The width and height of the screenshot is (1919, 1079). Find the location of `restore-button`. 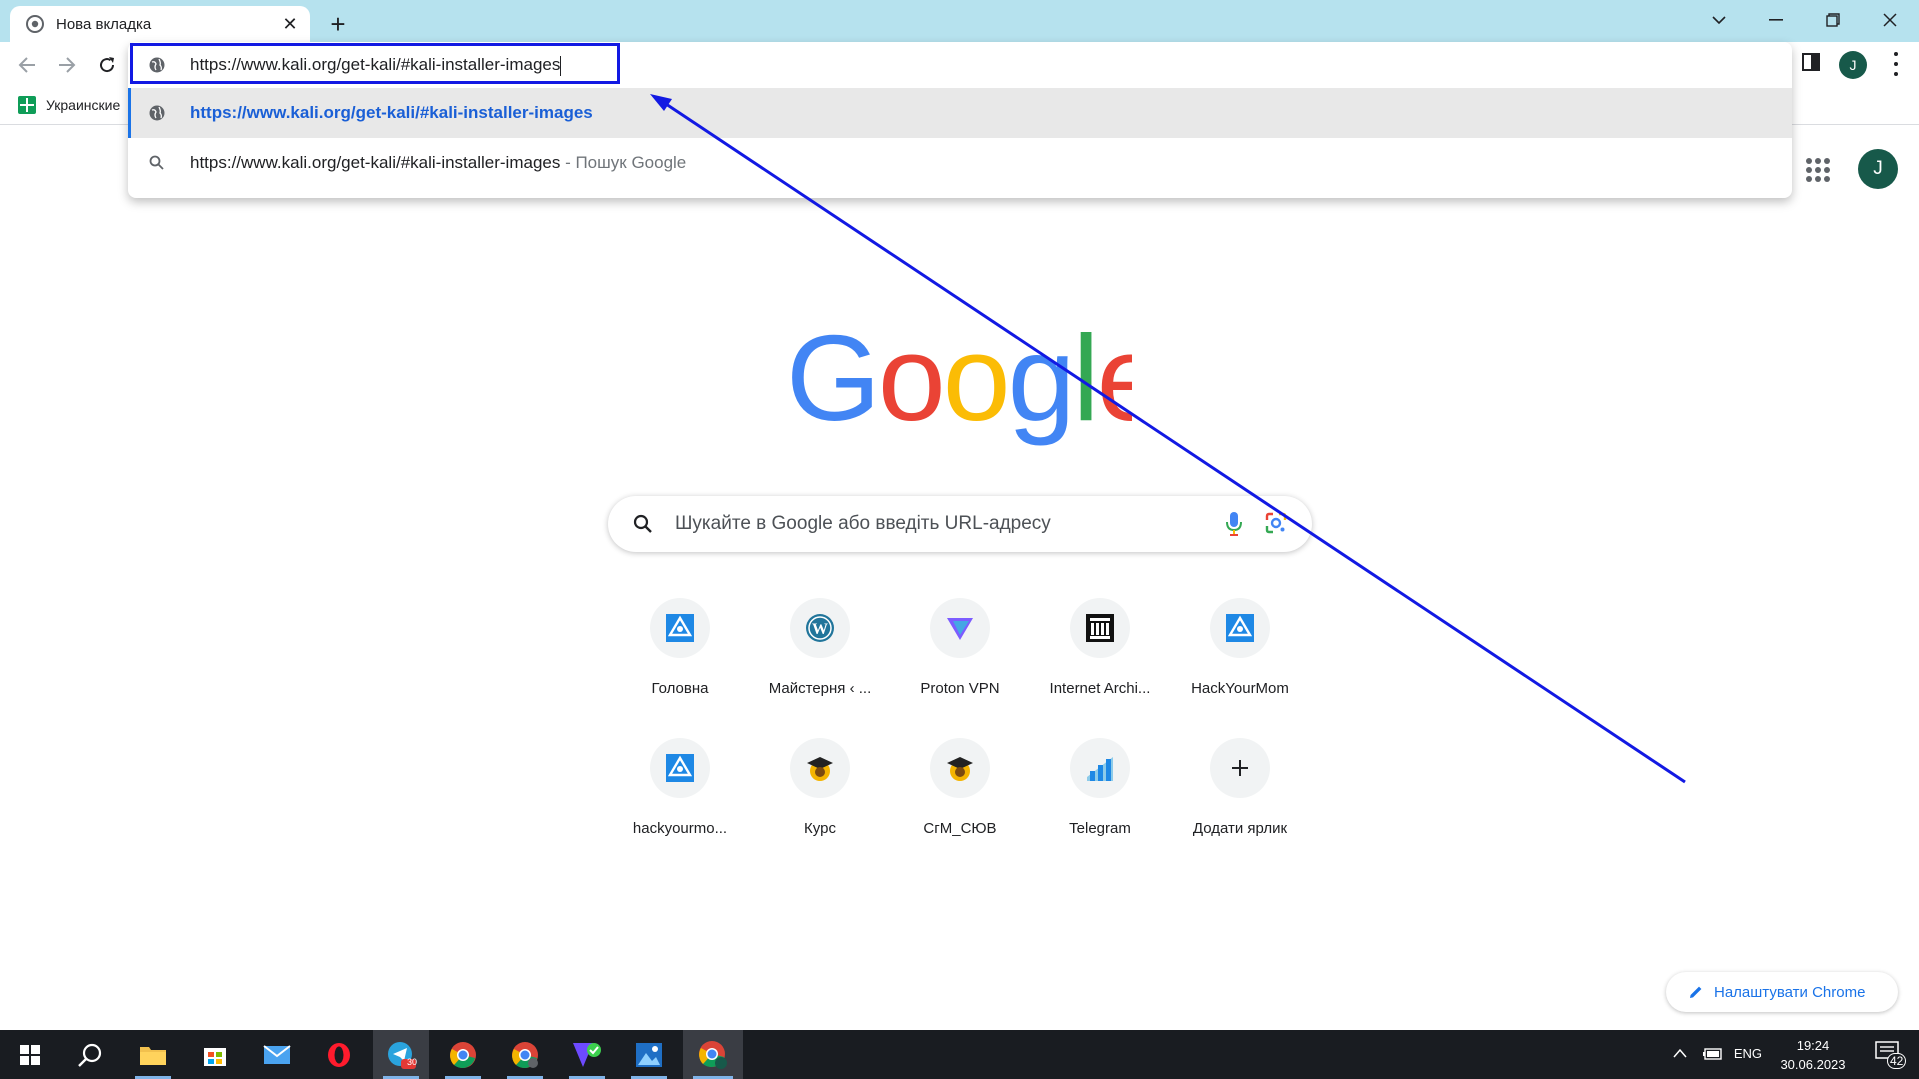

restore-button is located at coordinates (1833, 20).